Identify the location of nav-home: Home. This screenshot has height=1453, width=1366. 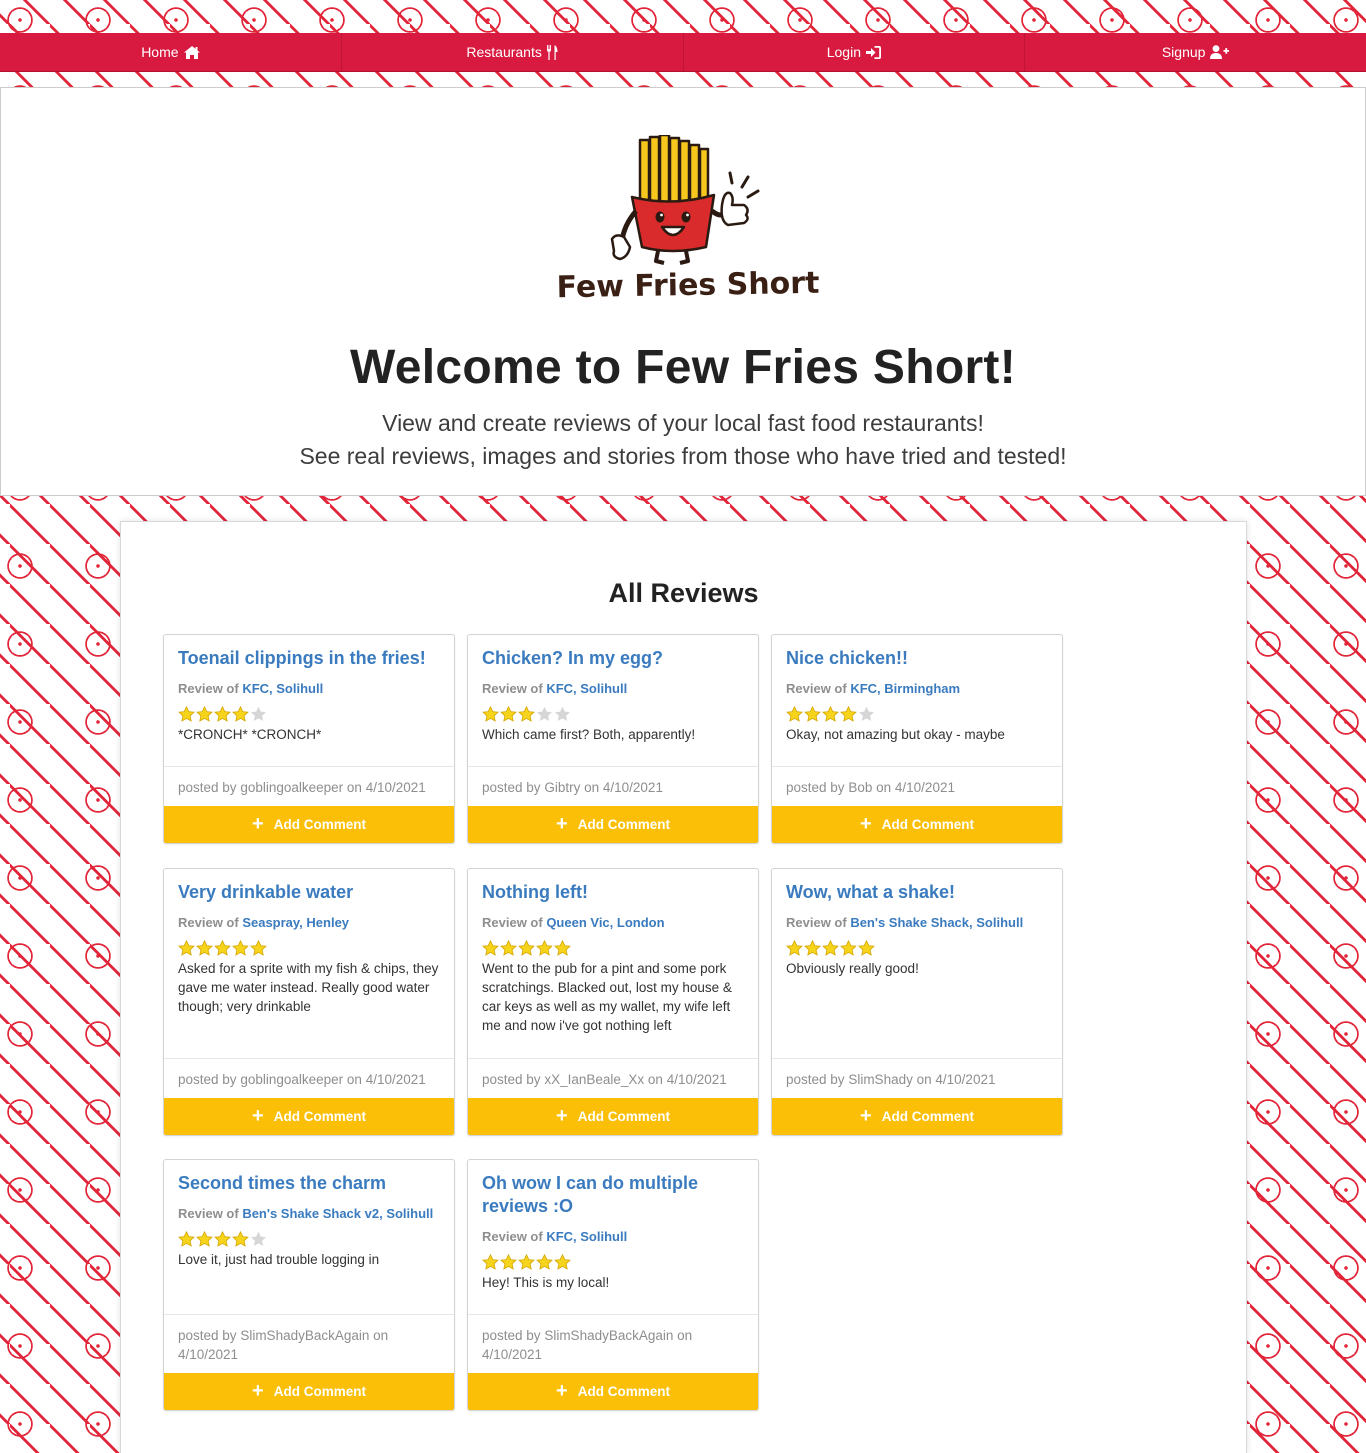
(171, 52).